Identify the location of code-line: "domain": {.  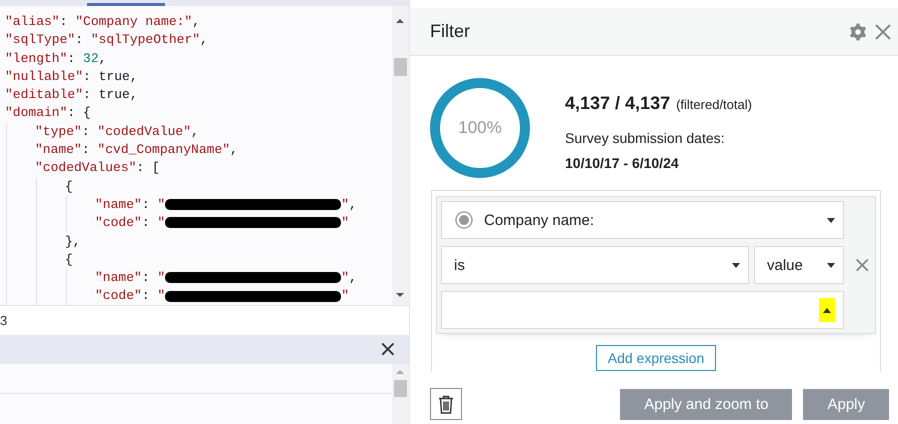
(48, 113).